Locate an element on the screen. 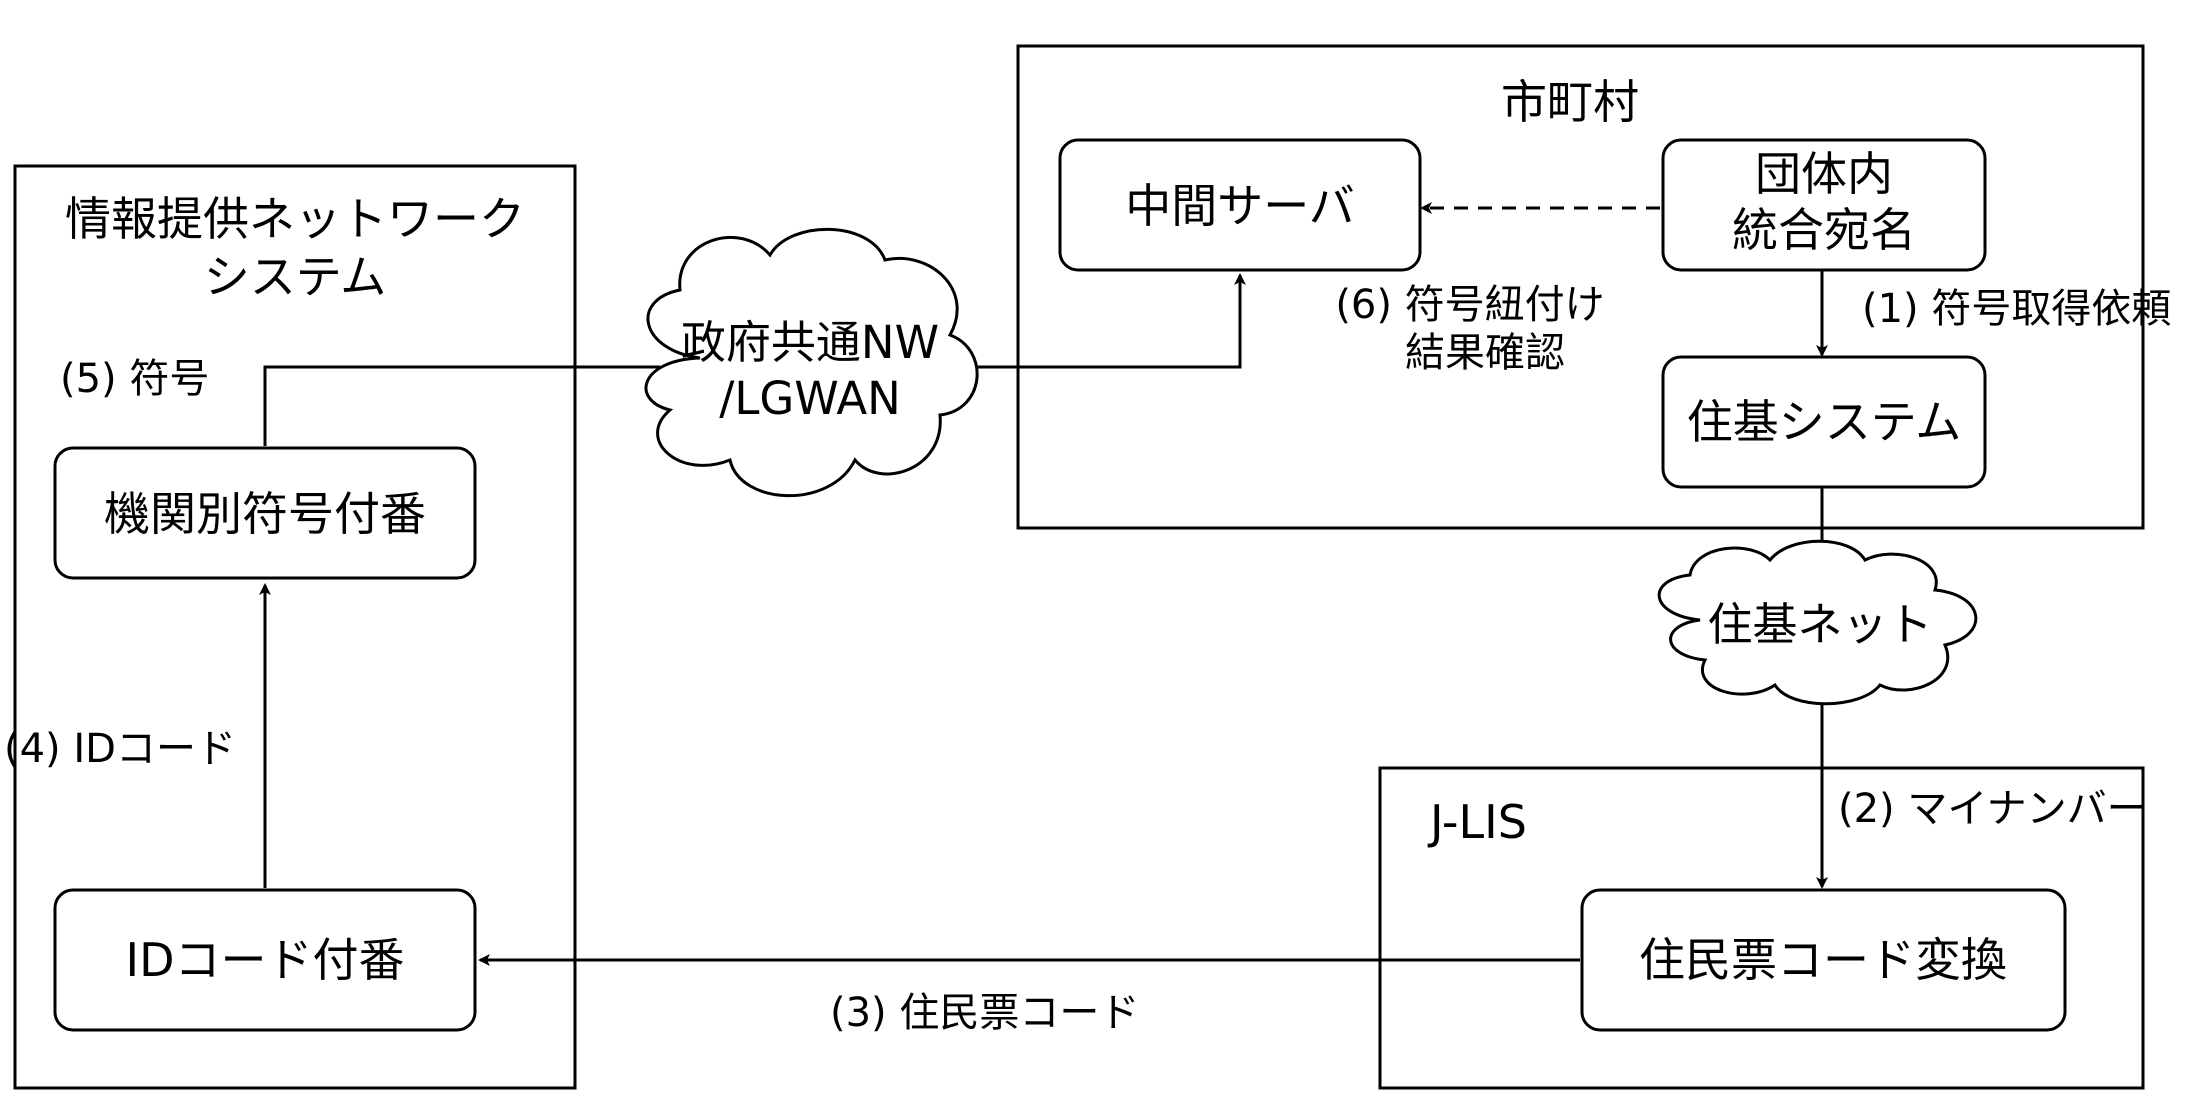 The height and width of the screenshot is (1116, 2190). label-step4: (4) IDコード is located at coordinates (120, 749).